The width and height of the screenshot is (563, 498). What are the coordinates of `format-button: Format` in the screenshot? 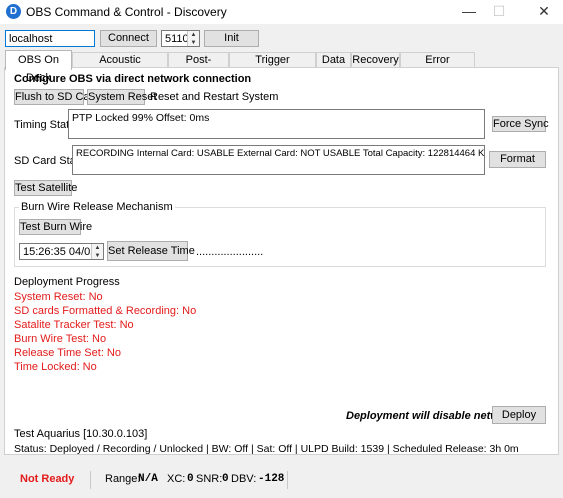 It's located at (517, 159).